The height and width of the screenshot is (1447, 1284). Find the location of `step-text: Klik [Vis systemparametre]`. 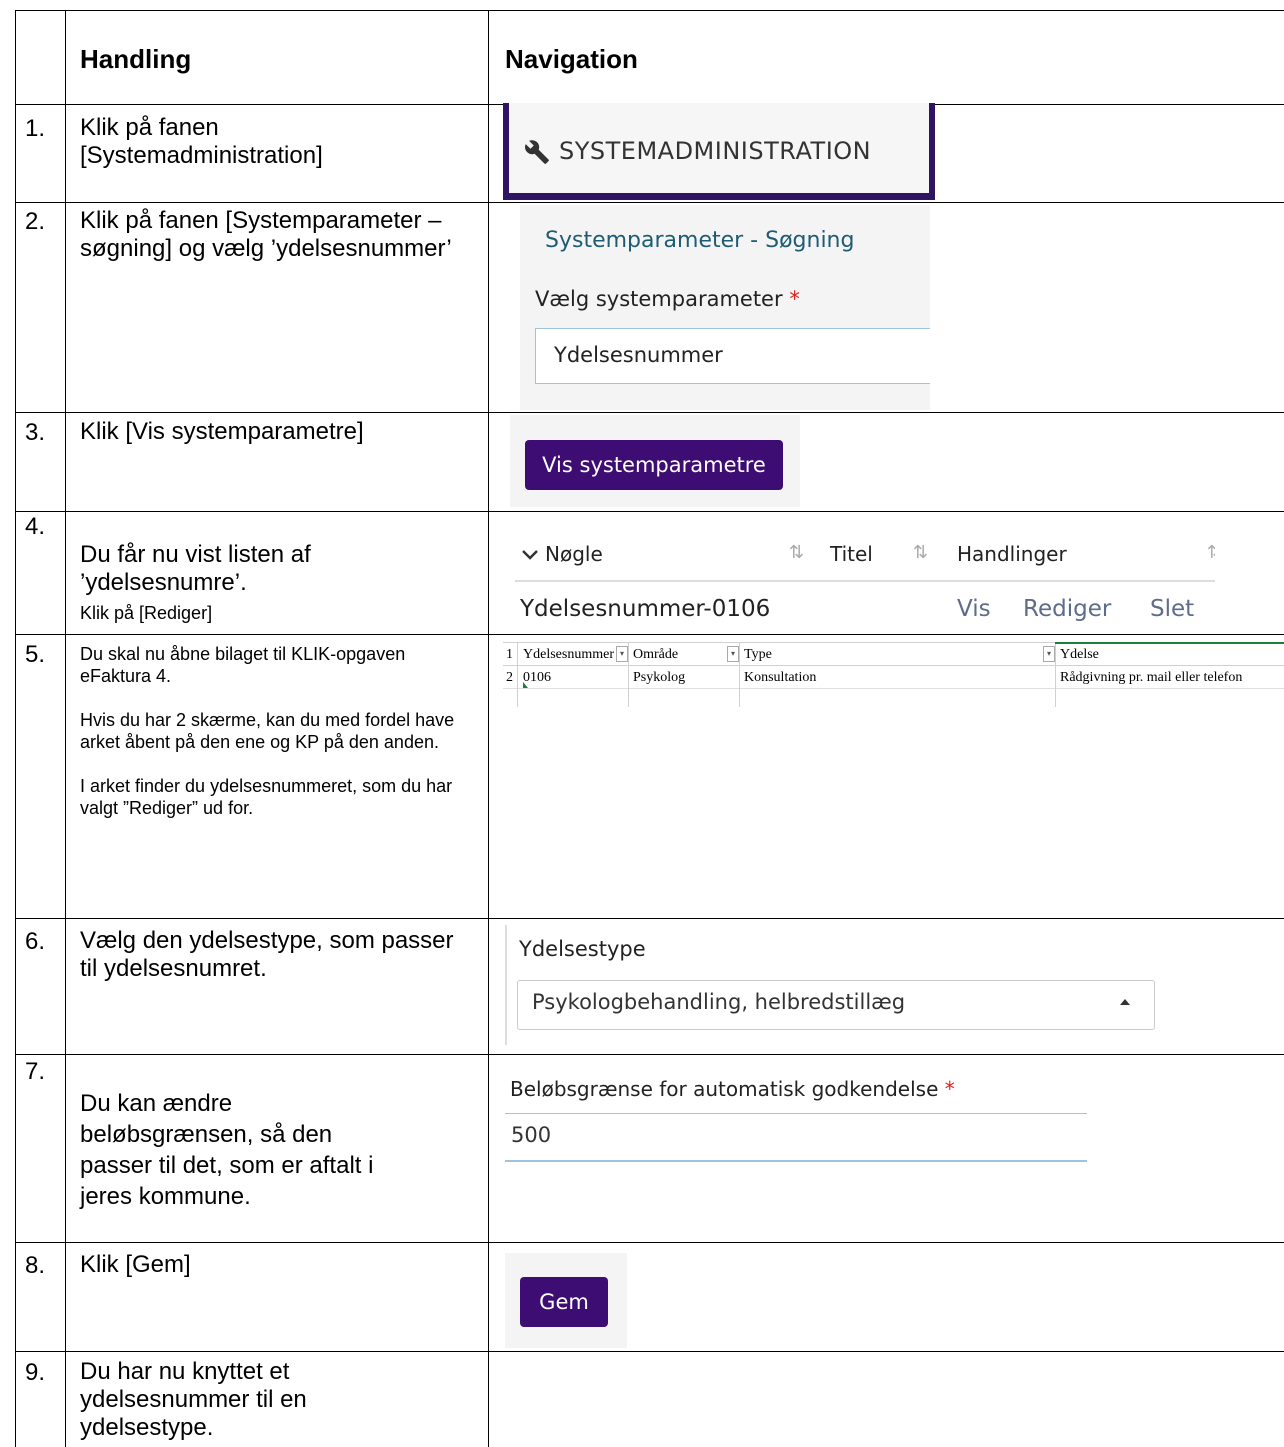

step-text: Klik [Vis systemparametre] is located at coordinates (222, 431).